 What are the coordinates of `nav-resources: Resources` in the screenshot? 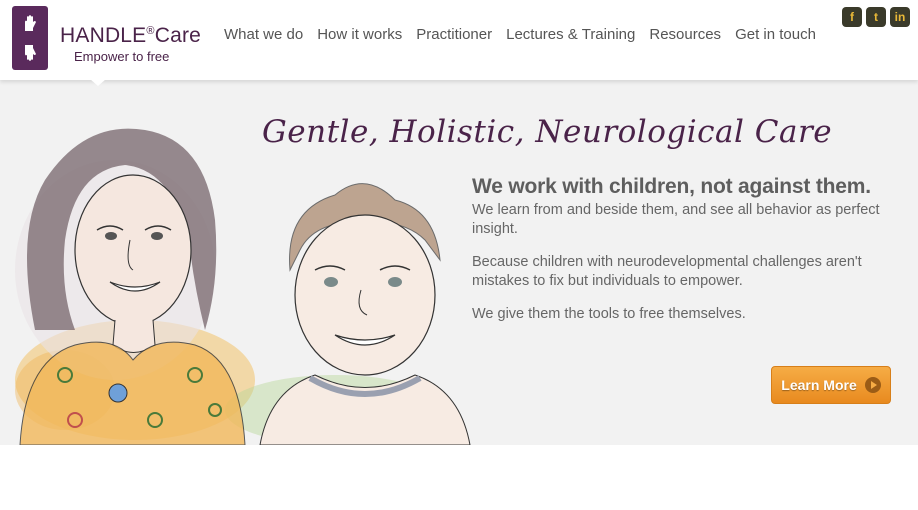 It's located at (685, 34).